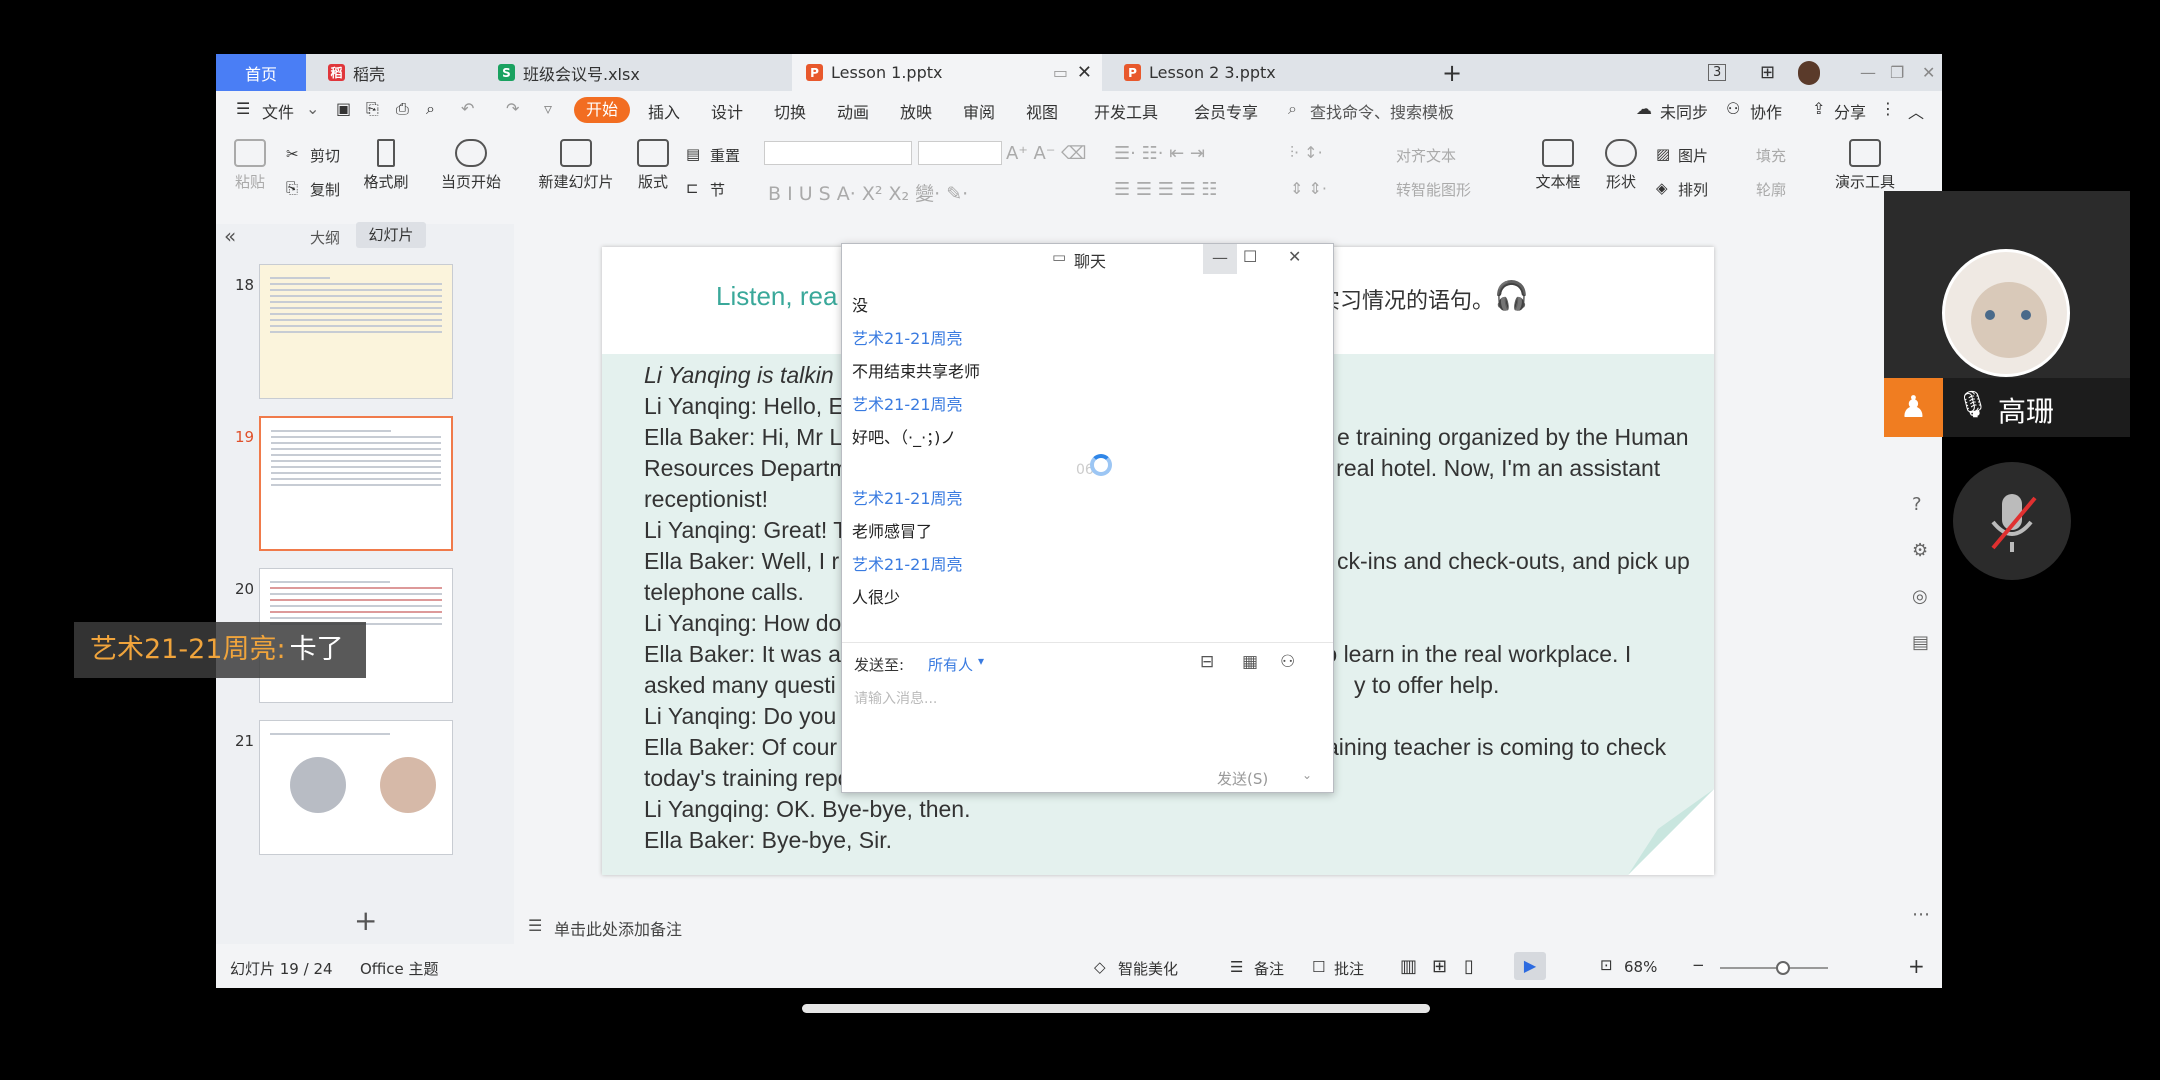  What do you see at coordinates (325, 237) in the screenshot?
I see `tab-outline: 大纲` at bounding box center [325, 237].